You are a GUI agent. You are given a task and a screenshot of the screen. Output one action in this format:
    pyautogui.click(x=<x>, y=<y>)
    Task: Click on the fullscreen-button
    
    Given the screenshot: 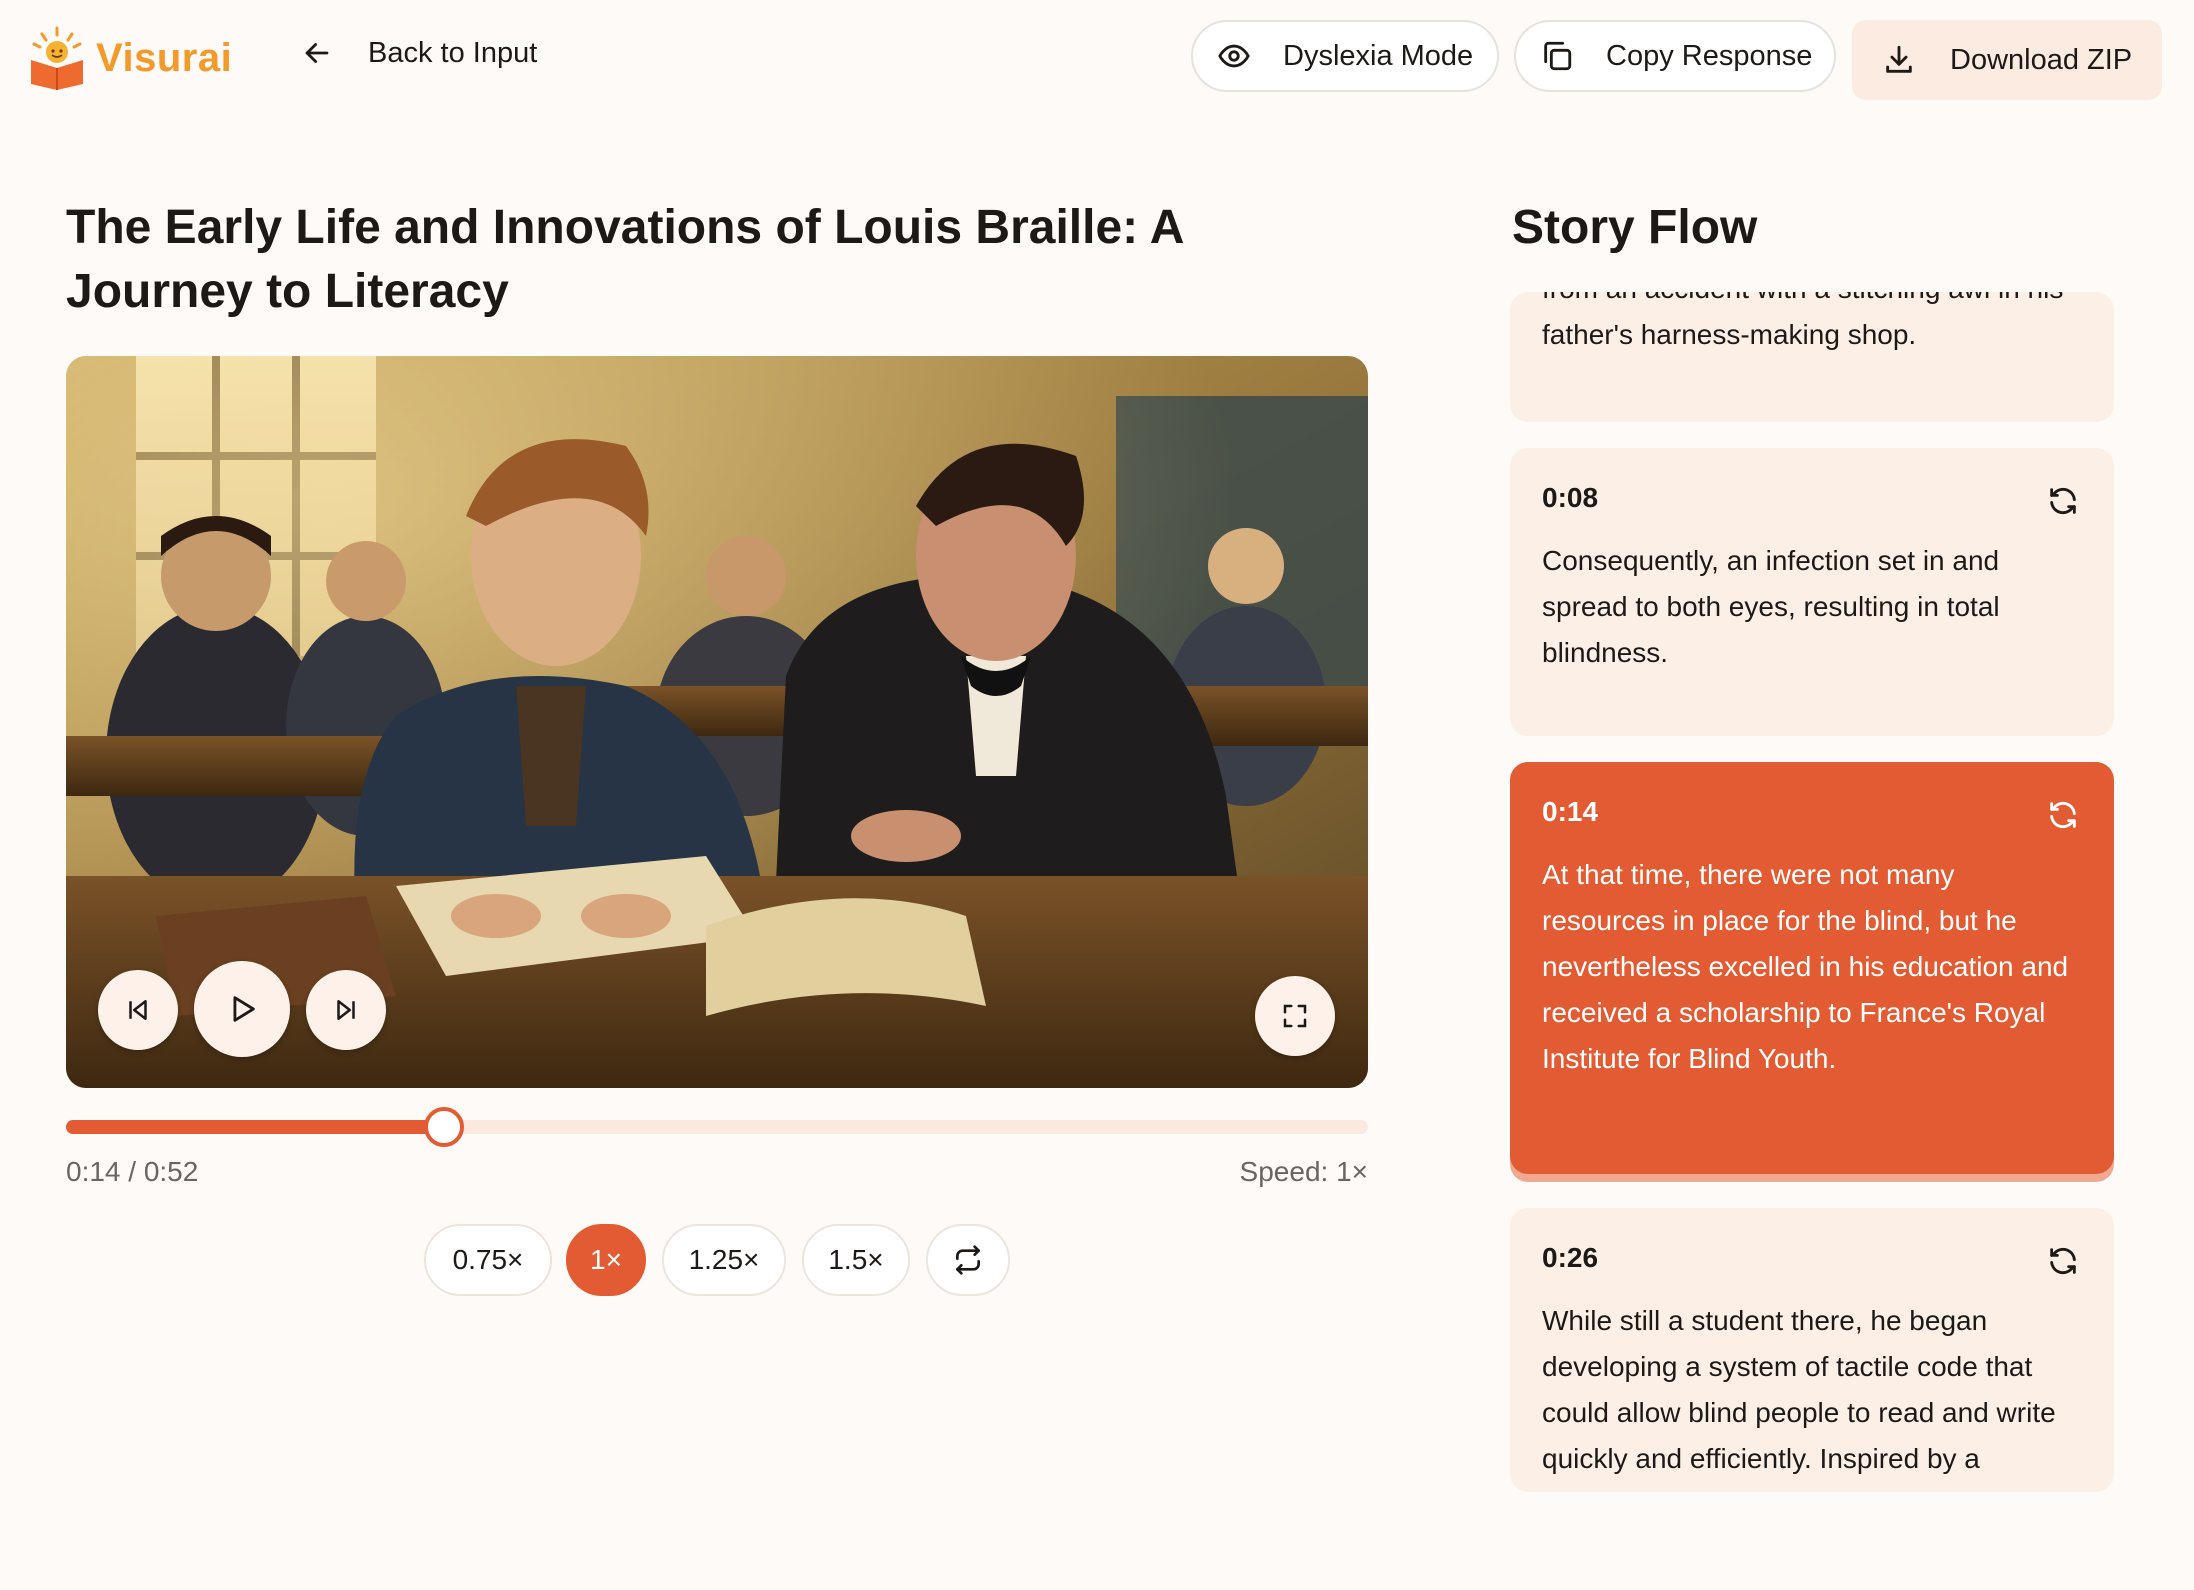 What is the action you would take?
    pyautogui.click(x=1295, y=1016)
    